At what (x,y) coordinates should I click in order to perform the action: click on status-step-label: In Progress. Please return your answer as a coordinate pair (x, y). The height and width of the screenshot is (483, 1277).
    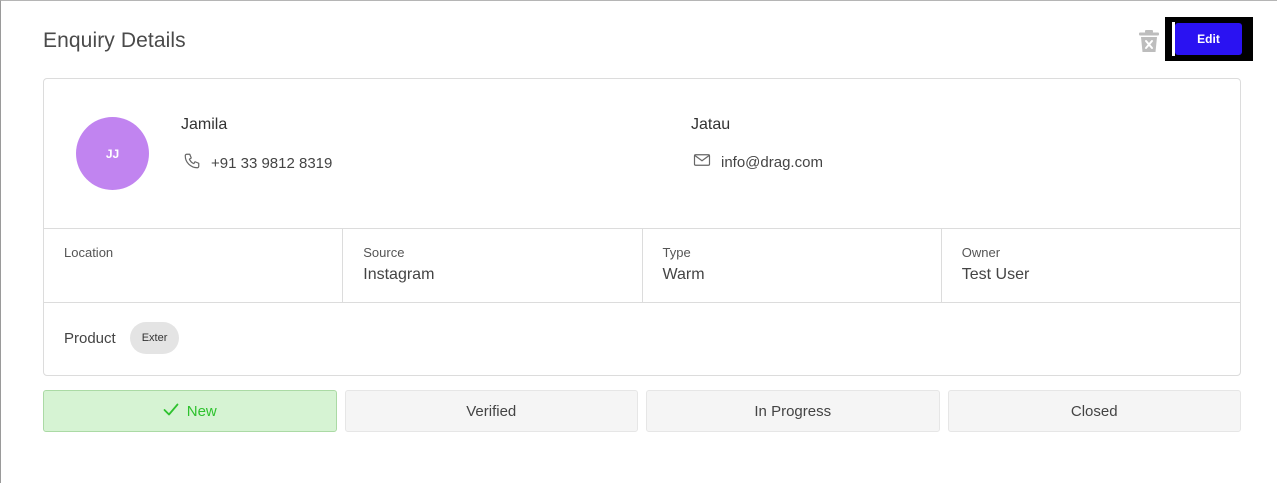
    Looking at the image, I should click on (793, 411).